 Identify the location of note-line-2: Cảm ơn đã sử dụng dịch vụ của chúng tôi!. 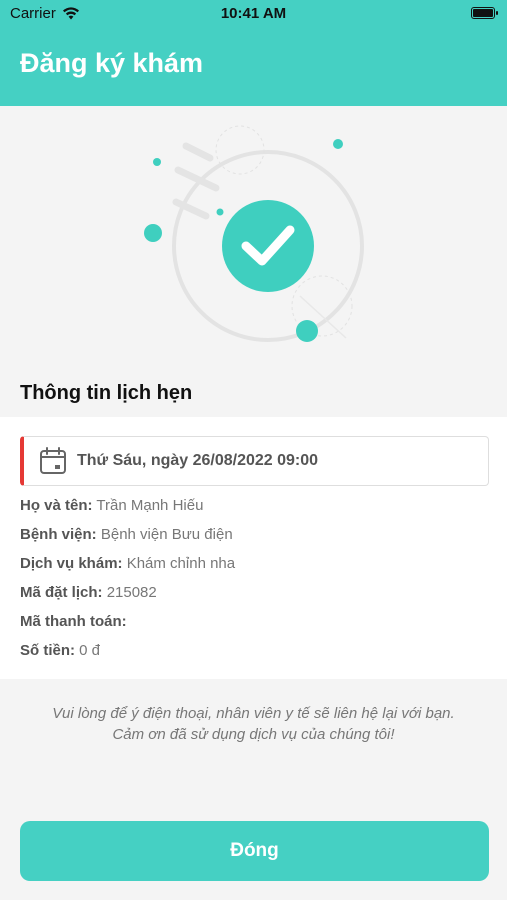
(253, 734).